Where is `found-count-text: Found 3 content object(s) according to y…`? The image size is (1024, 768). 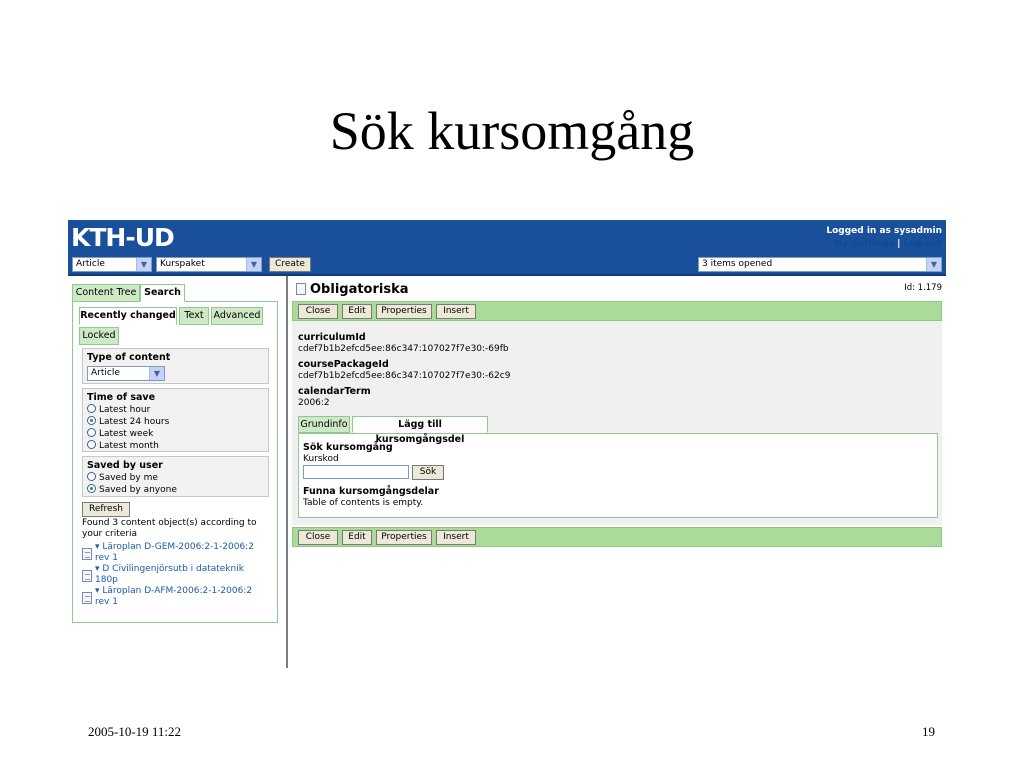 found-count-text: Found 3 content object(s) according to y… is located at coordinates (169, 528).